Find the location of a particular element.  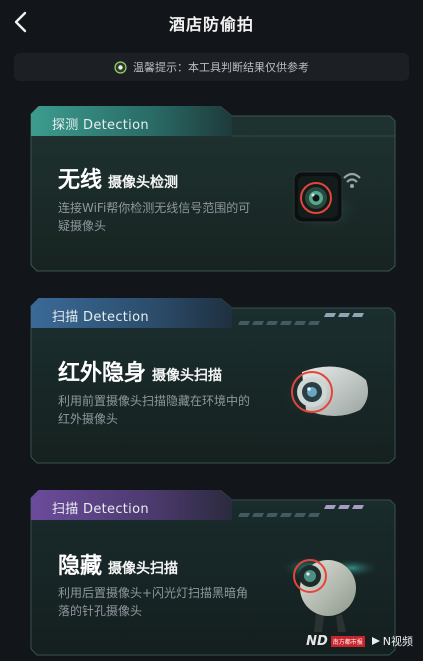

n-video-logo: N视频 is located at coordinates (392, 641).